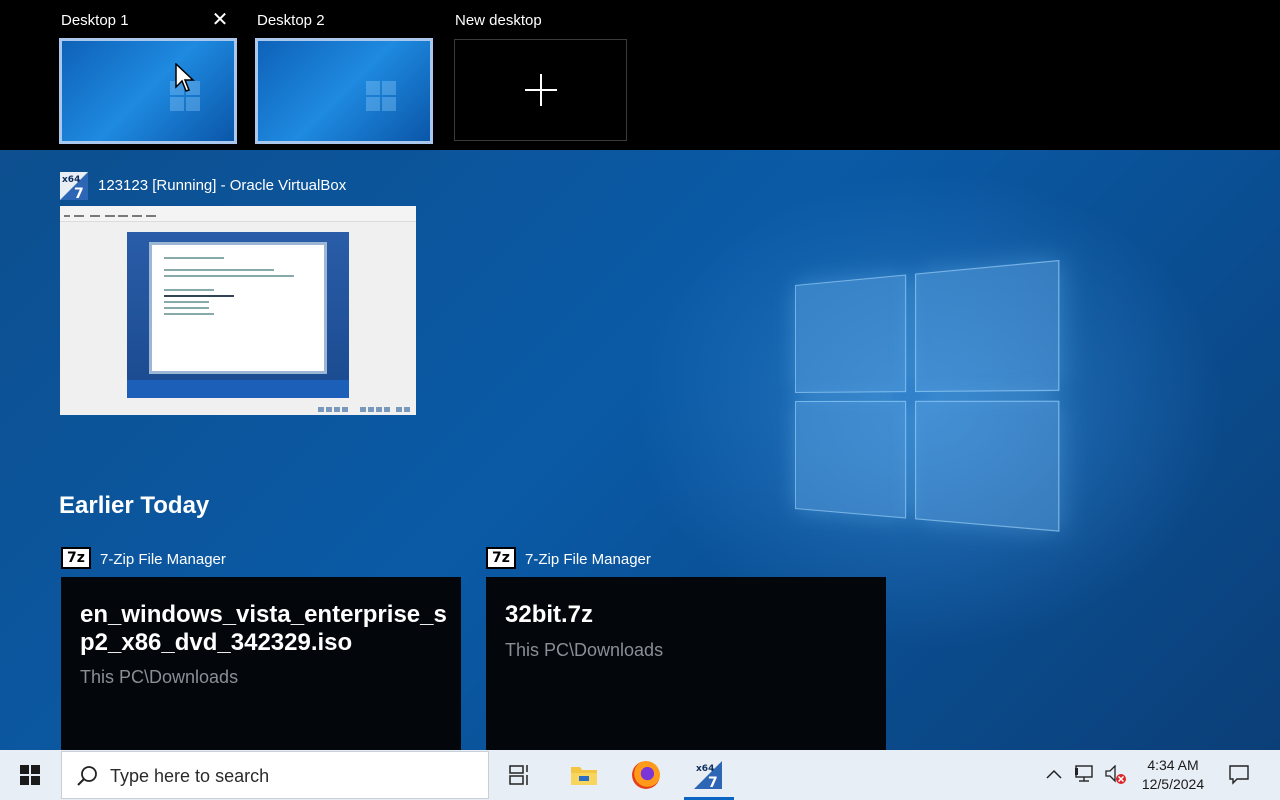 This screenshot has height=800, width=1280. I want to click on volume-button, so click(1115, 775).